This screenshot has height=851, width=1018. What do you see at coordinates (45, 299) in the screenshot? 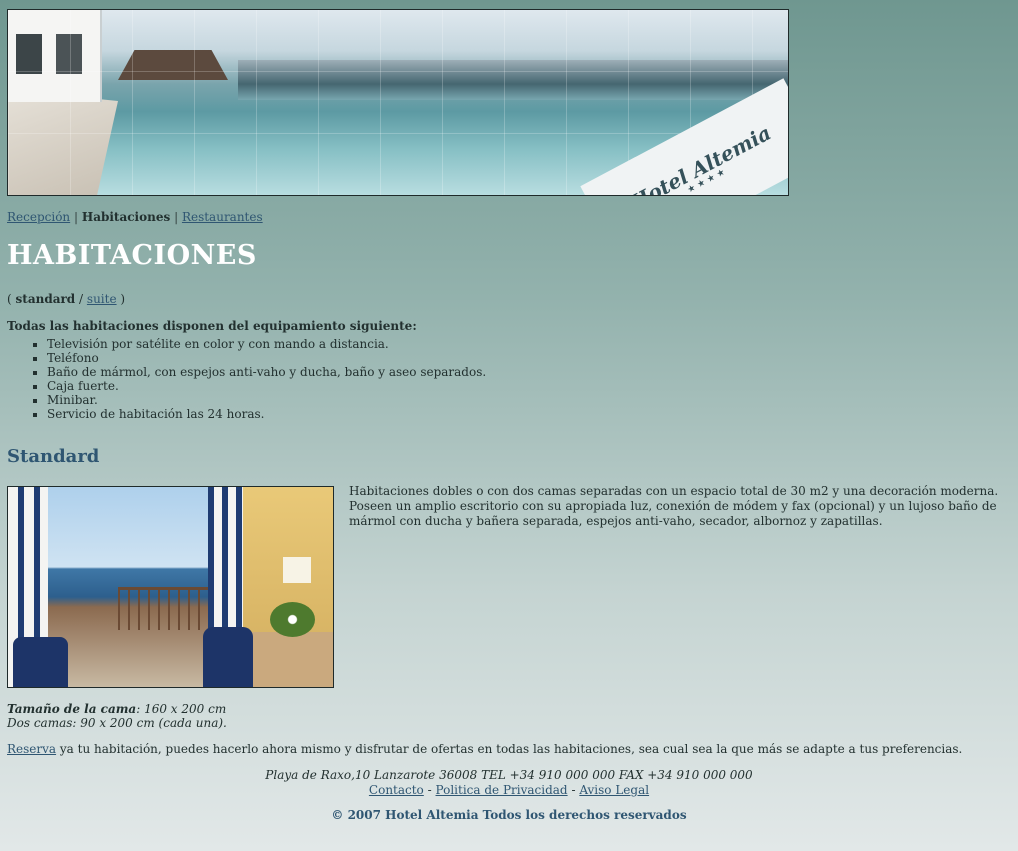
I see `subnav-current-standard: standard` at bounding box center [45, 299].